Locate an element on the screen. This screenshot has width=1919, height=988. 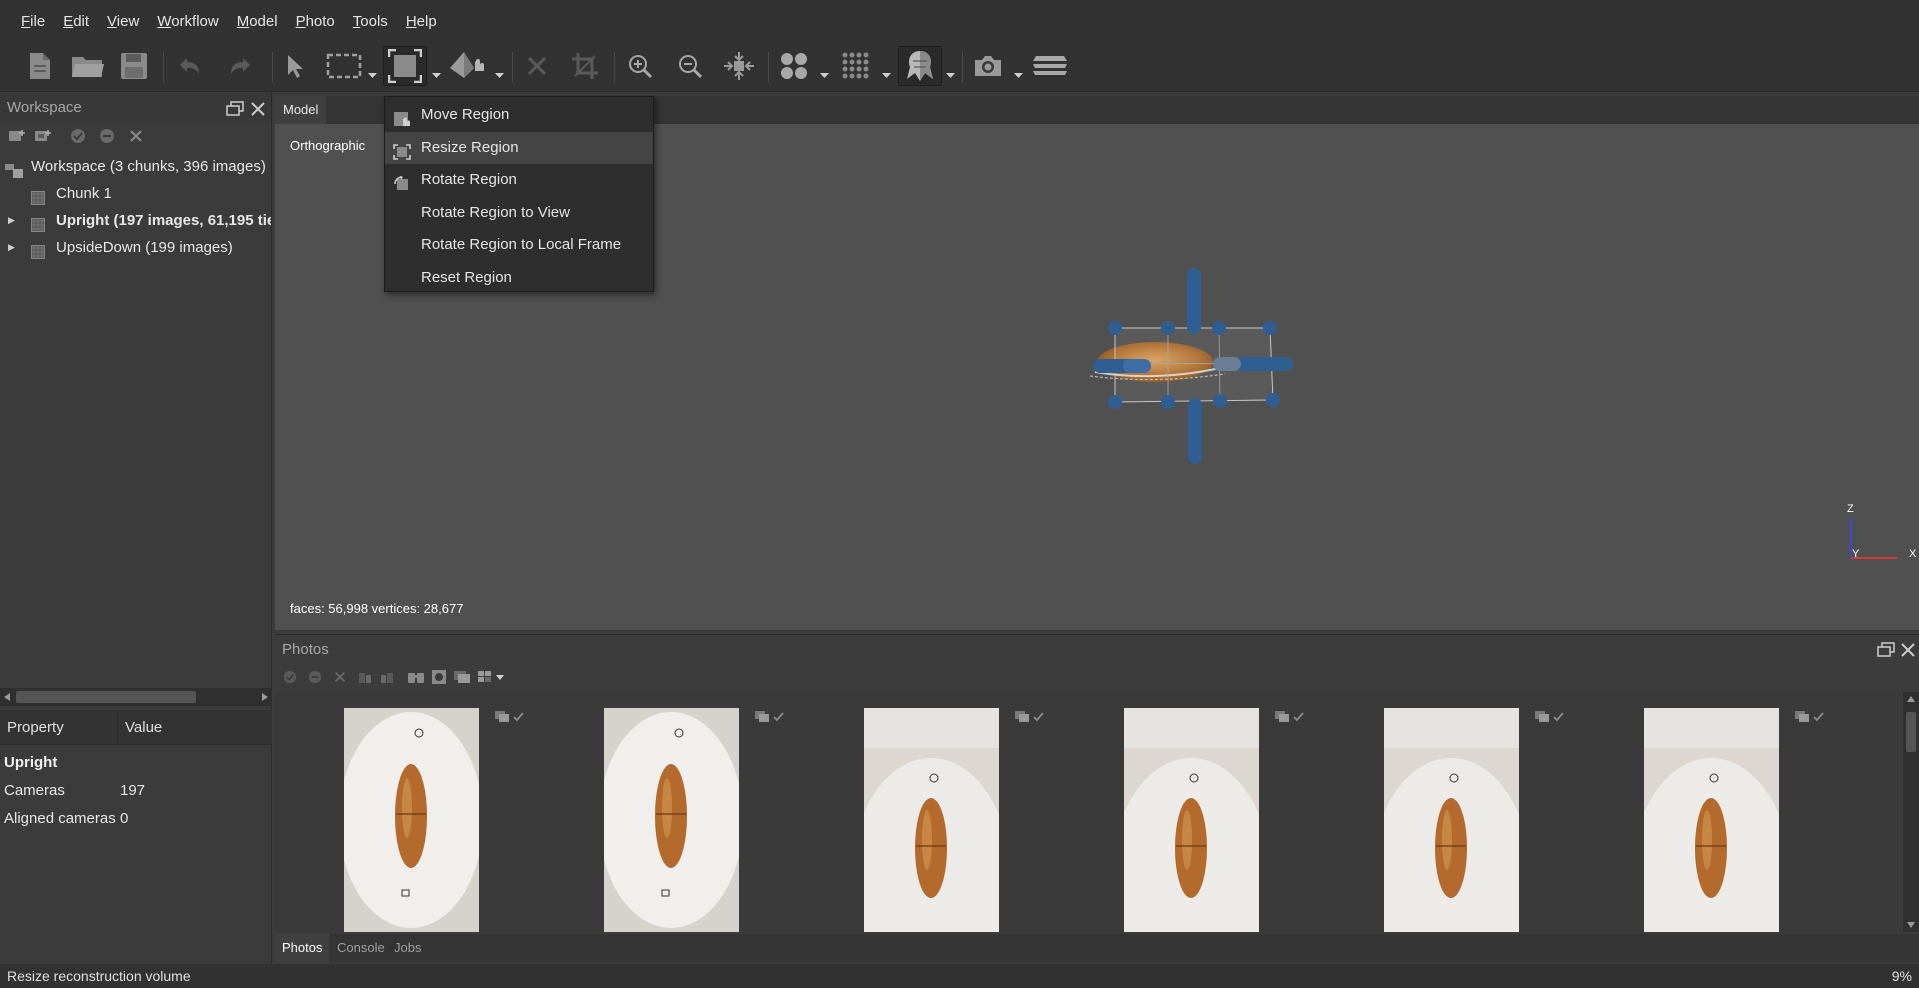
column-header-property: Property is located at coordinates (59, 727).